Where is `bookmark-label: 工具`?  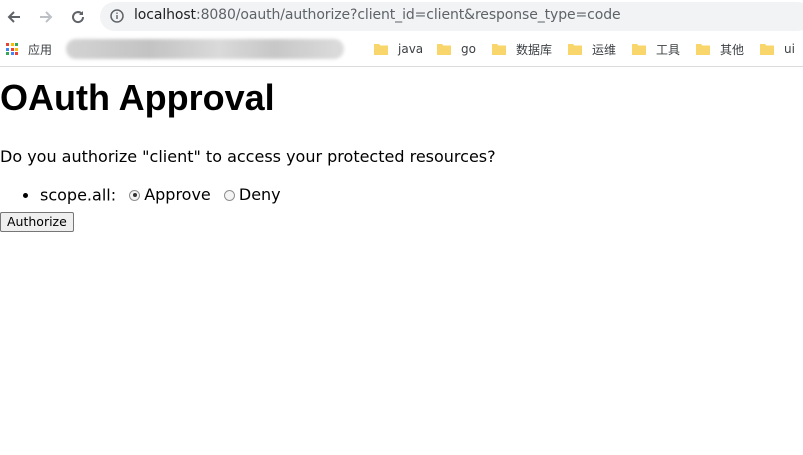
bookmark-label: 工具 is located at coordinates (668, 49).